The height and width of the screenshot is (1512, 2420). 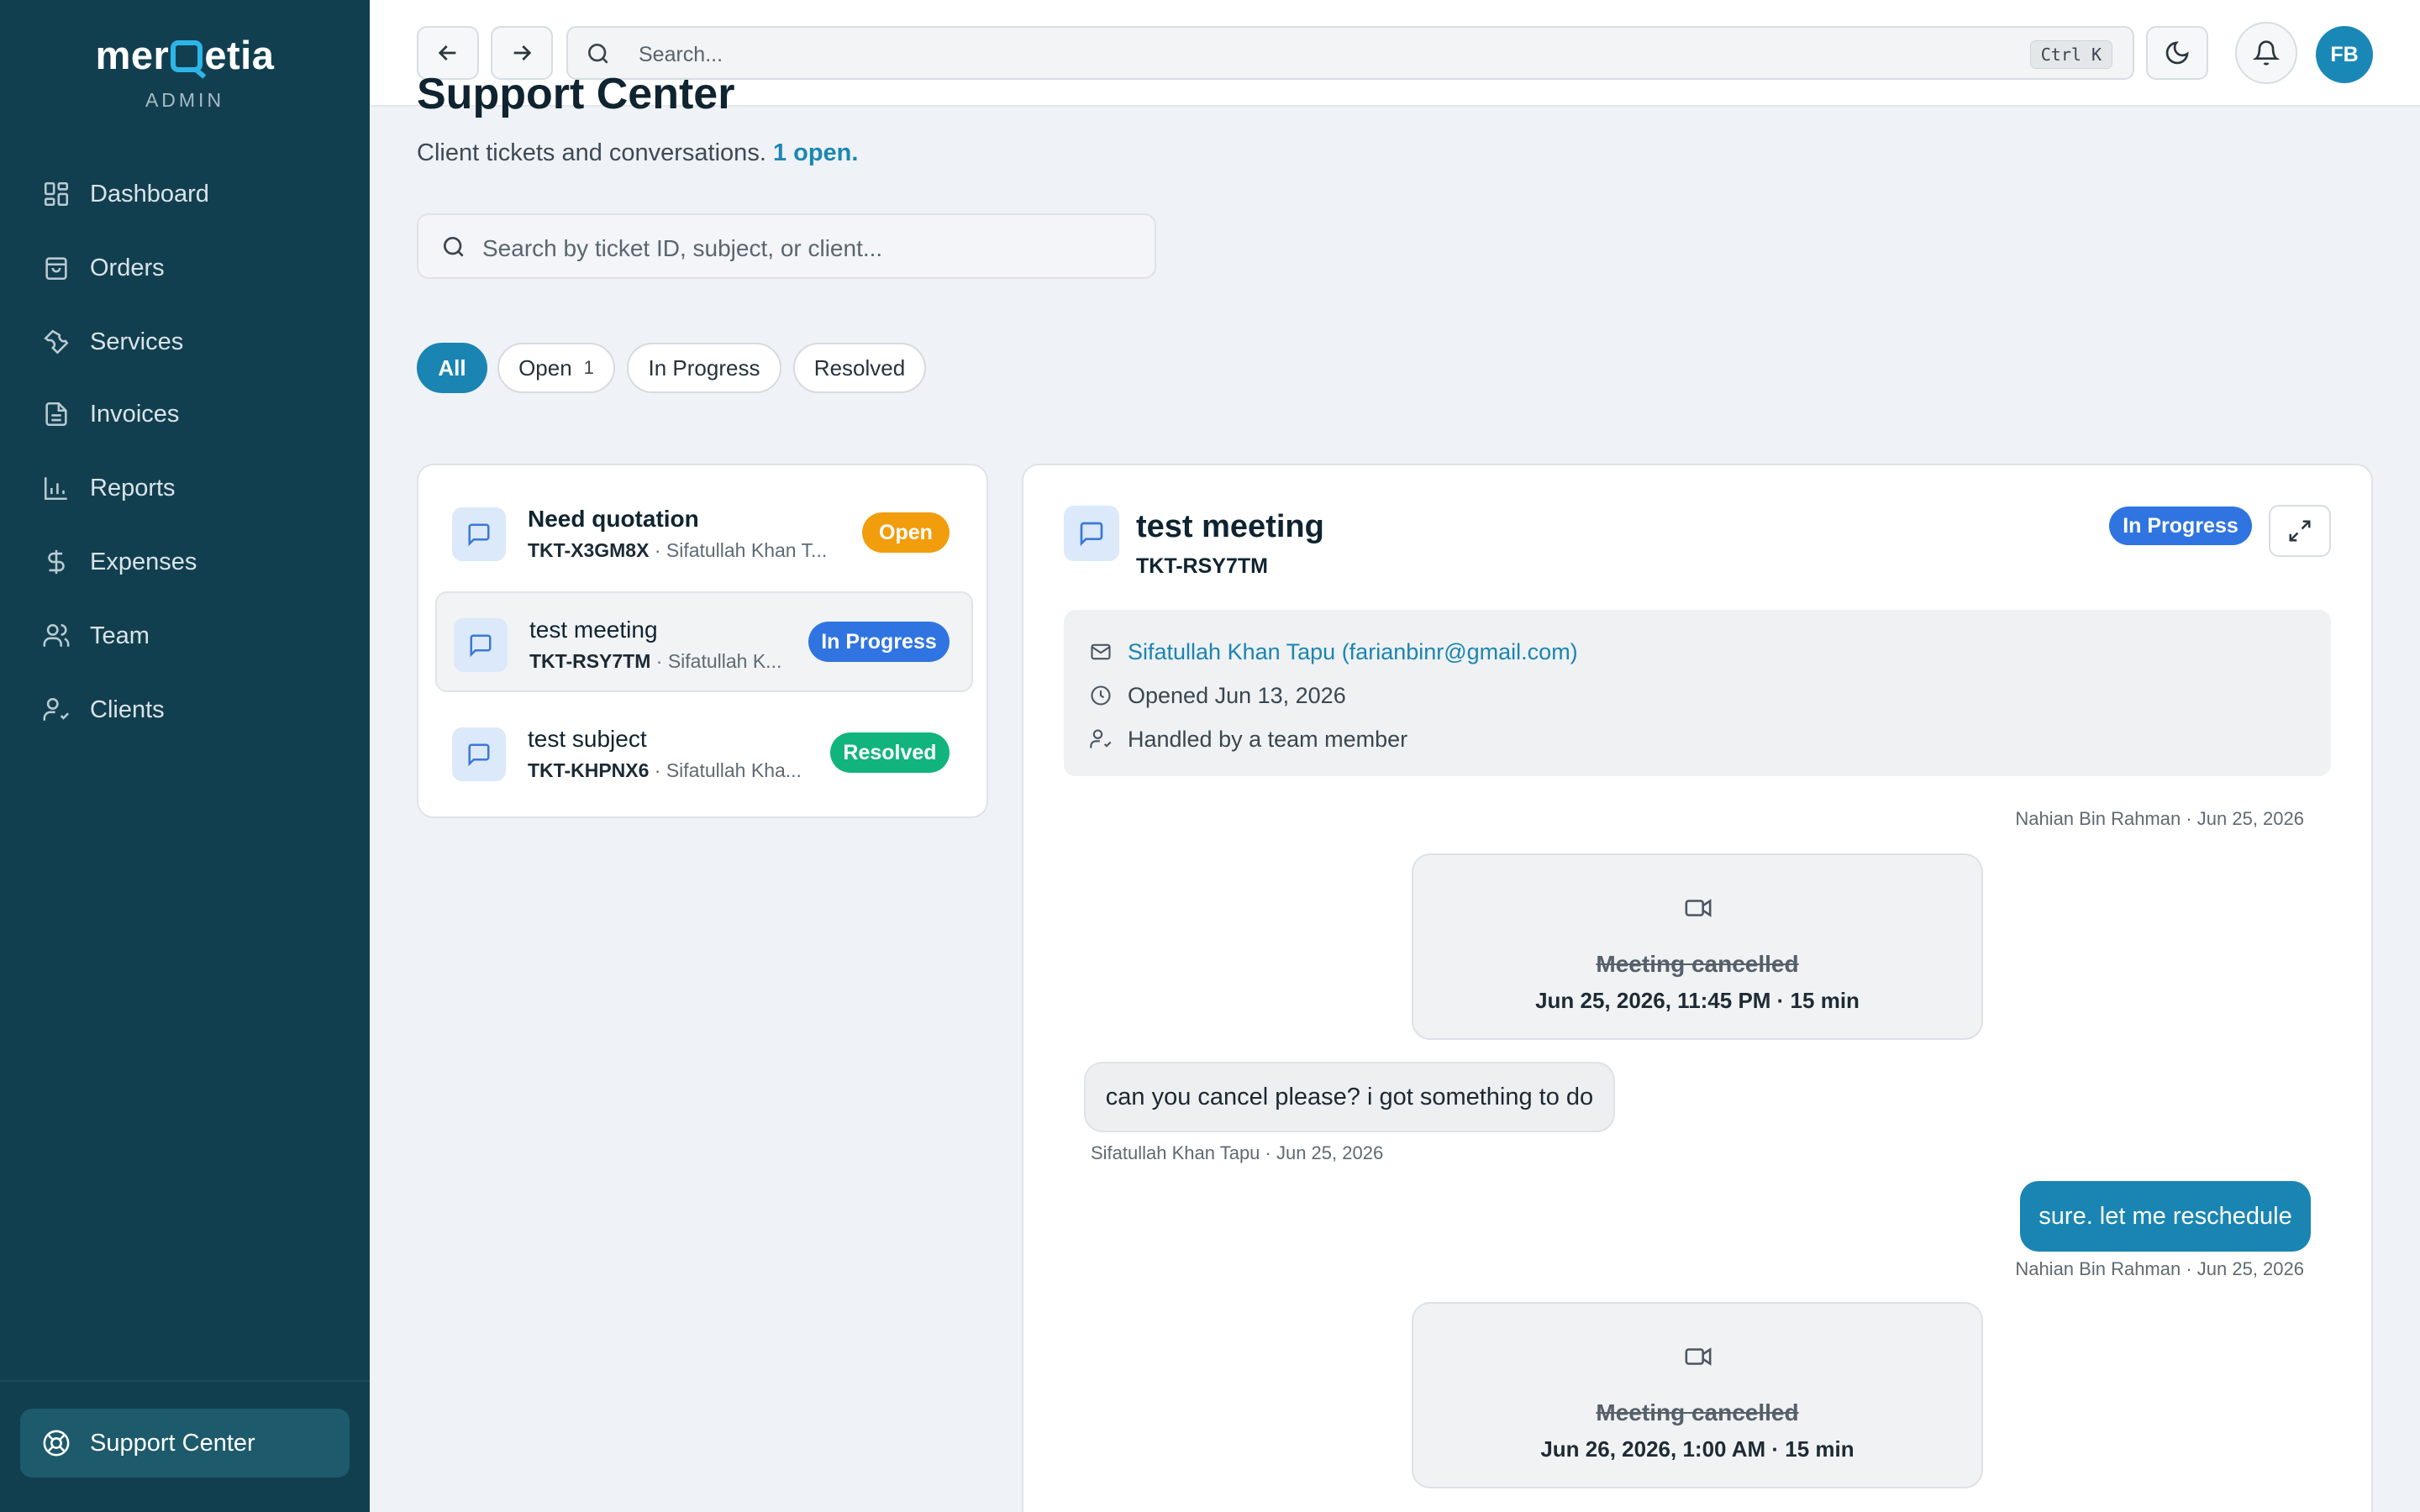 What do you see at coordinates (133, 487) in the screenshot?
I see `sidebar-item-label: Reports` at bounding box center [133, 487].